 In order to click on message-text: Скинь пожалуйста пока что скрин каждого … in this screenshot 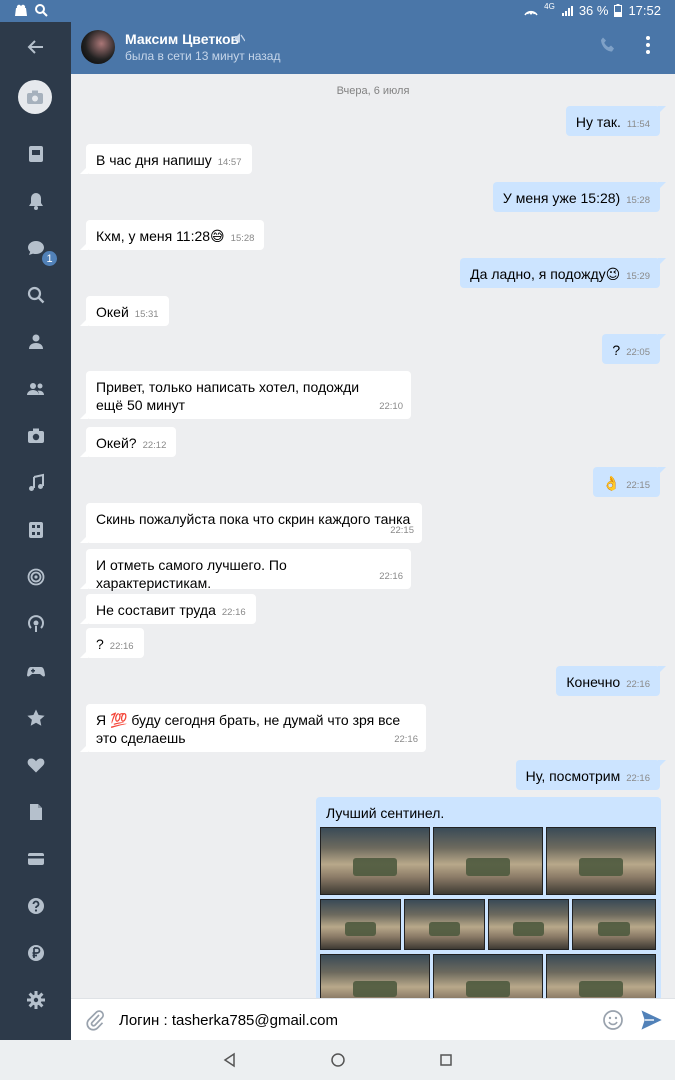, I will do `click(253, 519)`.